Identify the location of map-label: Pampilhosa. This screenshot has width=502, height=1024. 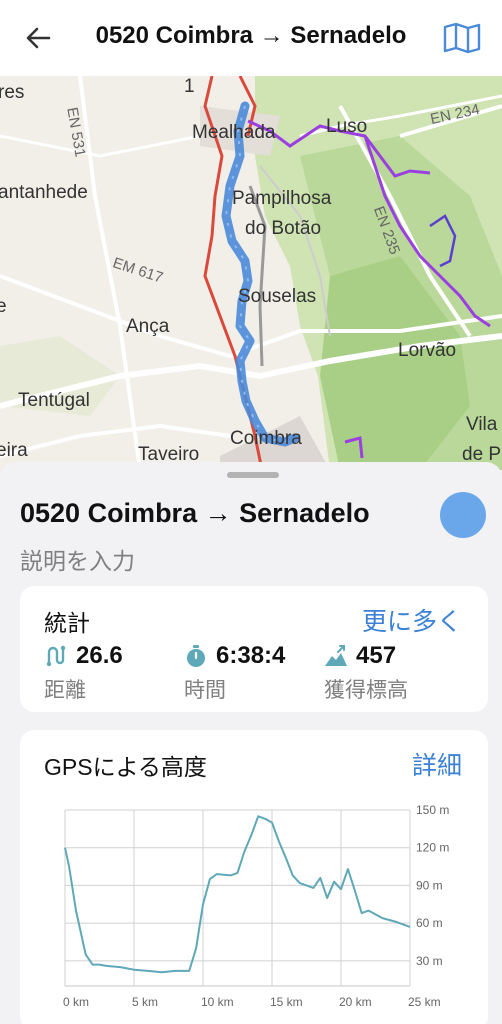
(282, 198).